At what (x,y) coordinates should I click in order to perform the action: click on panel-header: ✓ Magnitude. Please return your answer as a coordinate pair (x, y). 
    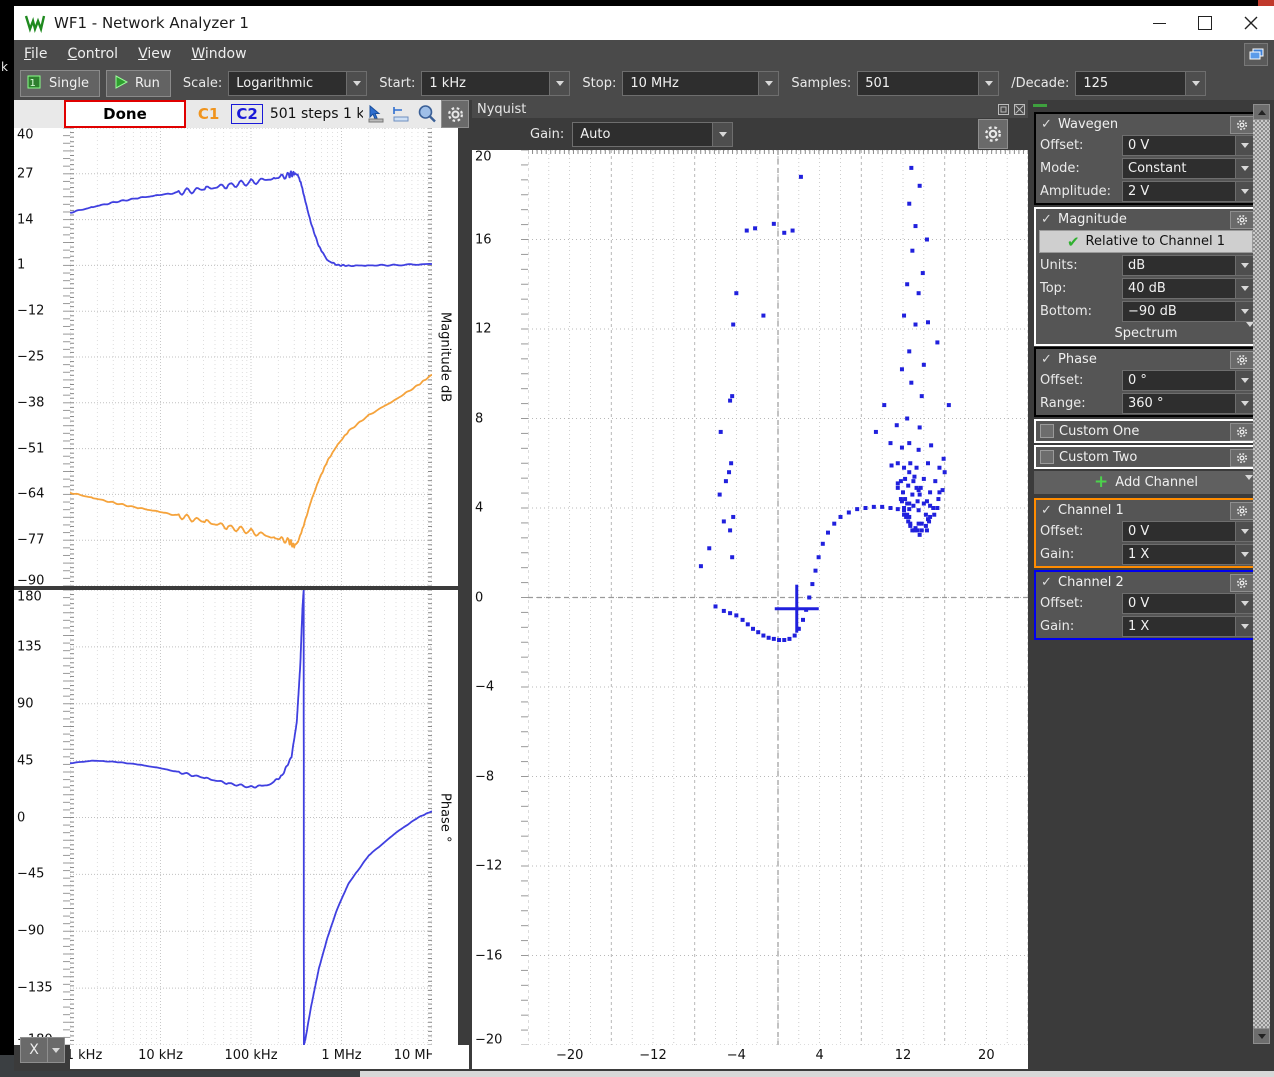
    Looking at the image, I should click on (1146, 219).